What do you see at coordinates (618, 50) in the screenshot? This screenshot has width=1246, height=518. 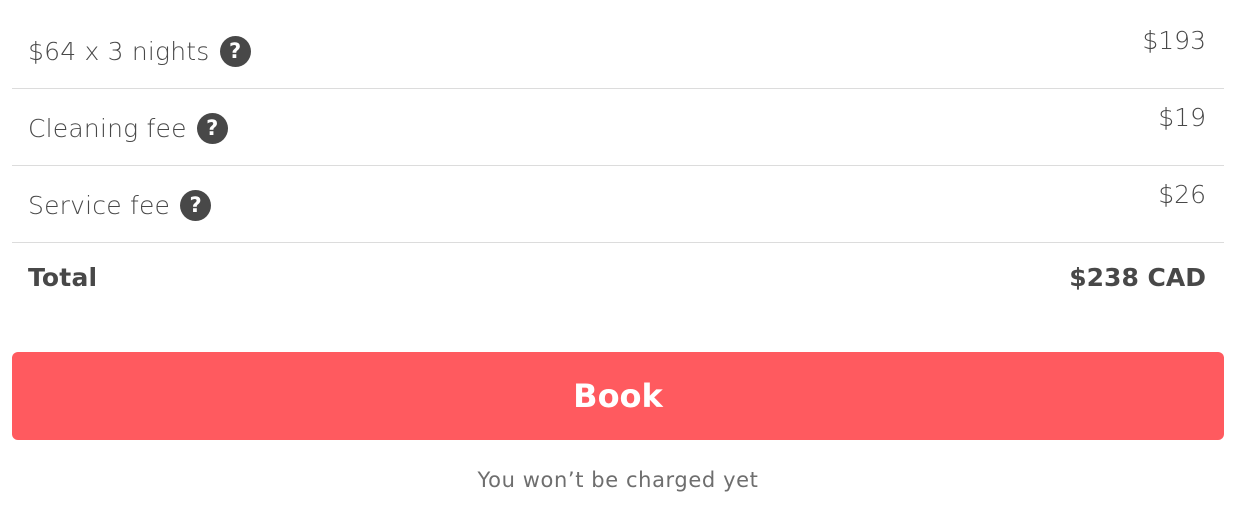 I see `price-row-nights: $64 x 3 nights ? $193` at bounding box center [618, 50].